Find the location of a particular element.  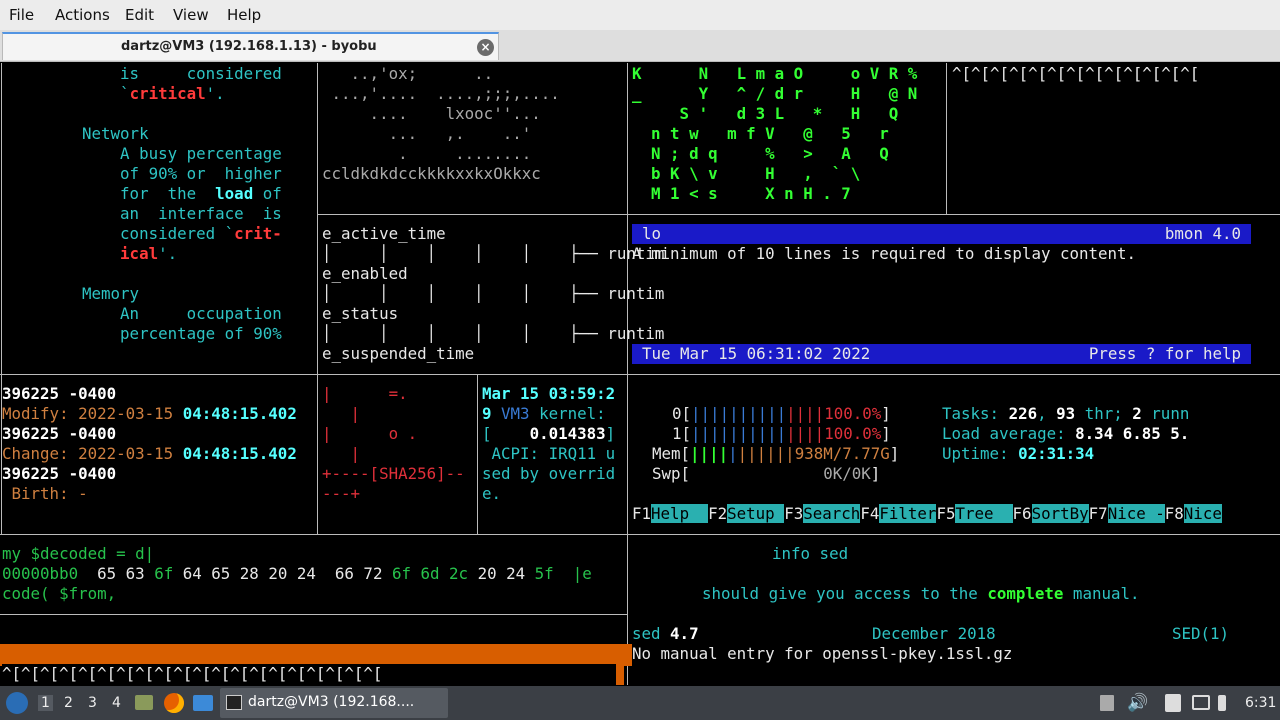

fkey-label-f7: Nice - is located at coordinates (1136, 513).